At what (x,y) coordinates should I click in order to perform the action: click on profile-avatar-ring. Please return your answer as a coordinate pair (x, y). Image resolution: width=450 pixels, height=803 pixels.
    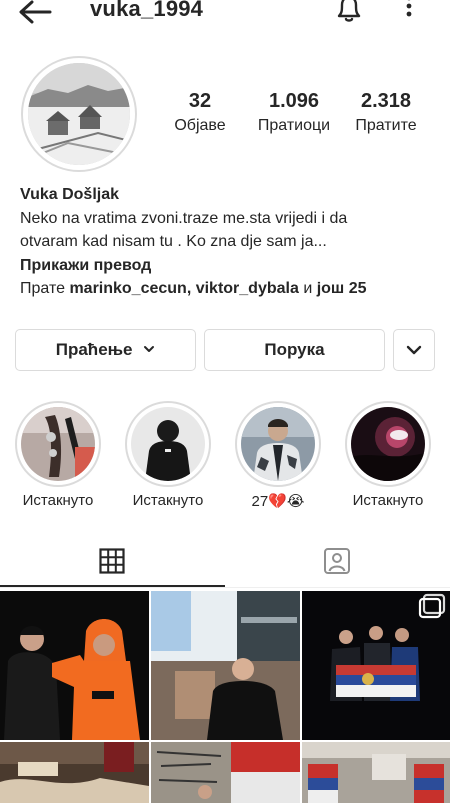
    Looking at the image, I should click on (79, 114).